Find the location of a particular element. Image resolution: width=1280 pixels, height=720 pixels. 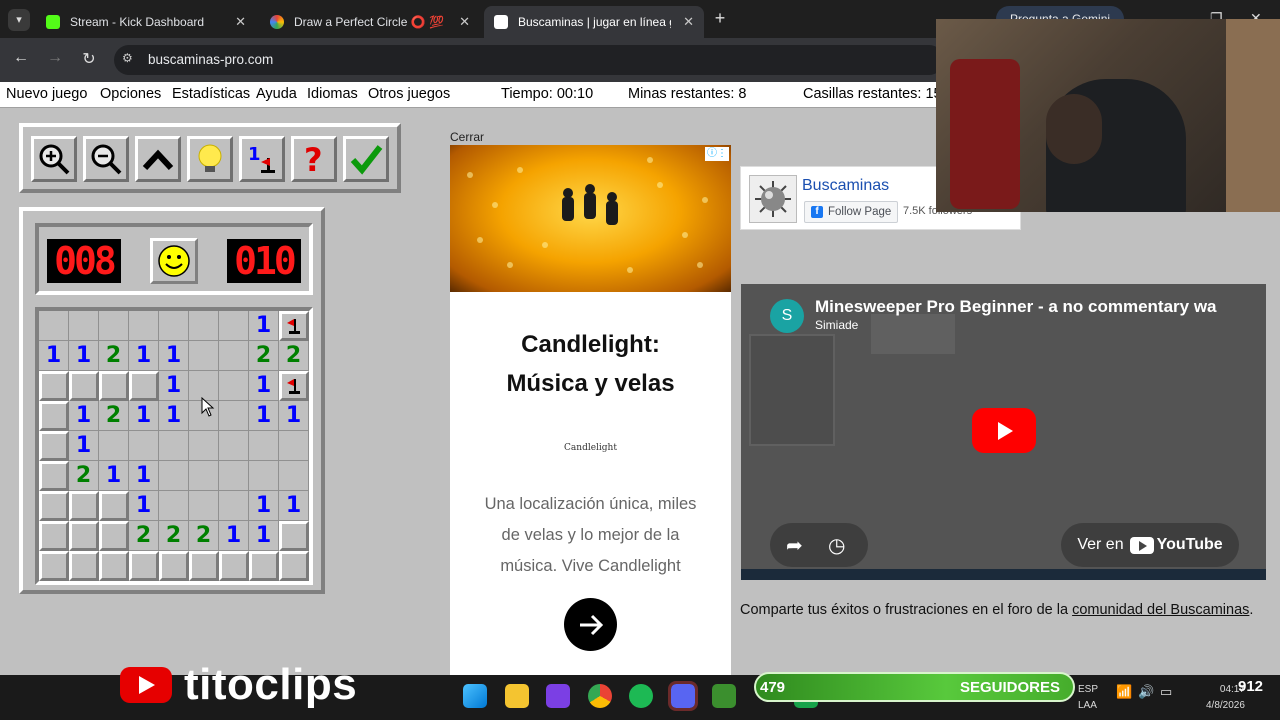

wifi-icon: 📶 is located at coordinates (1124, 692).